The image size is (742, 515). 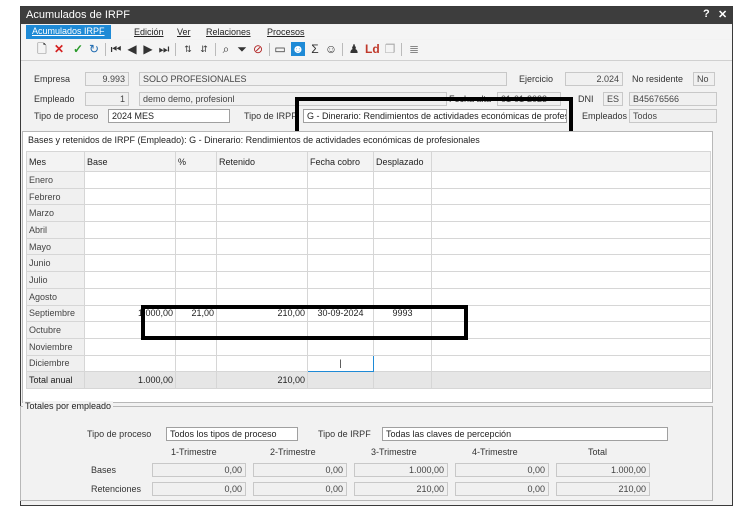 I want to click on employee-icon: ☻, so click(x=298, y=49).